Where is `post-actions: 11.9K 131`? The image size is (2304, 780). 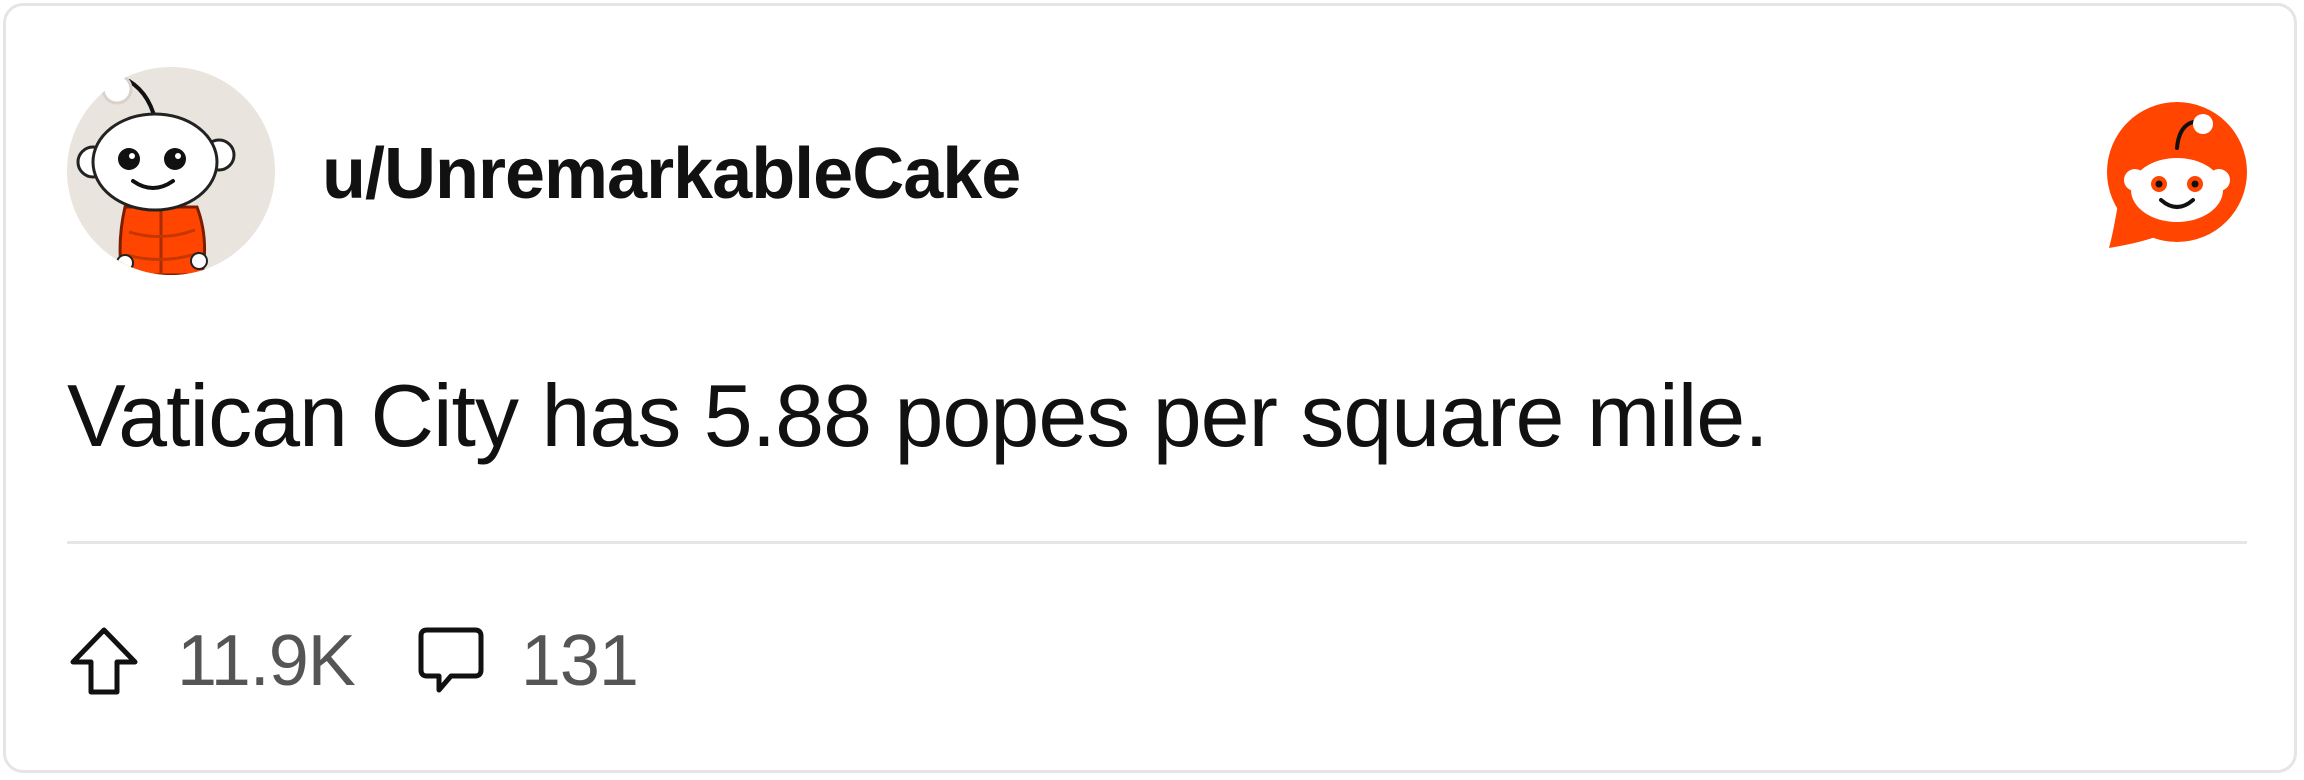 post-actions: 11.9K 131 is located at coordinates (353, 661).